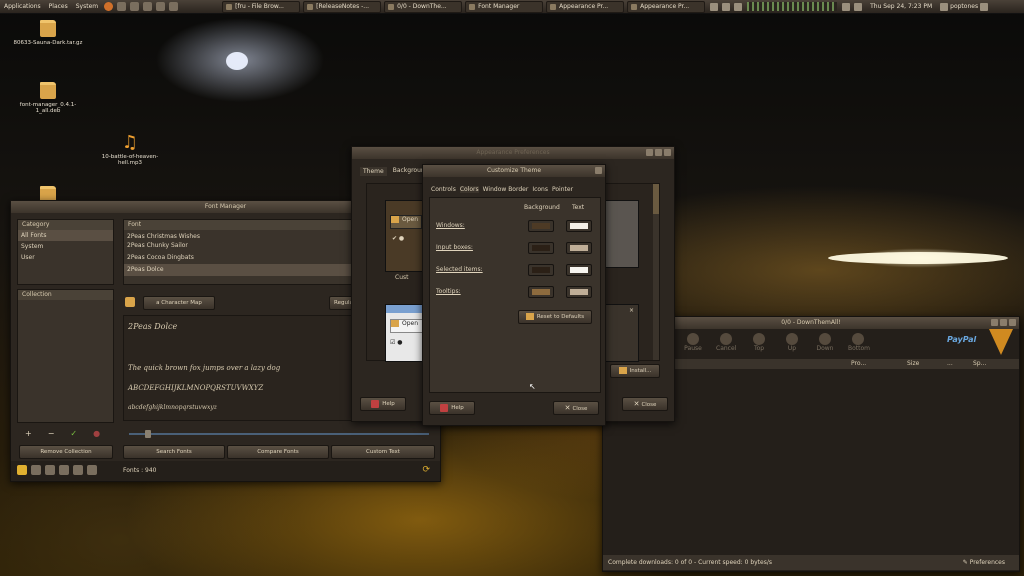 The height and width of the screenshot is (576, 1024). What do you see at coordinates (504, 6) in the screenshot?
I see `taskbar-item-font-manager: Font Manager` at bounding box center [504, 6].